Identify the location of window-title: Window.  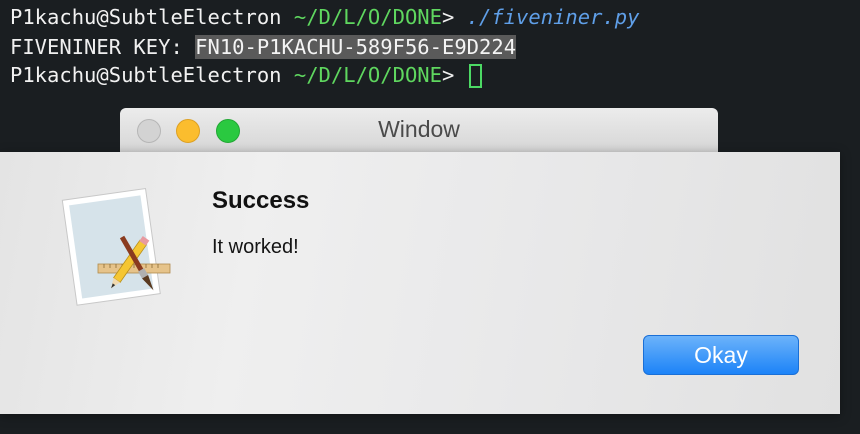
(419, 129).